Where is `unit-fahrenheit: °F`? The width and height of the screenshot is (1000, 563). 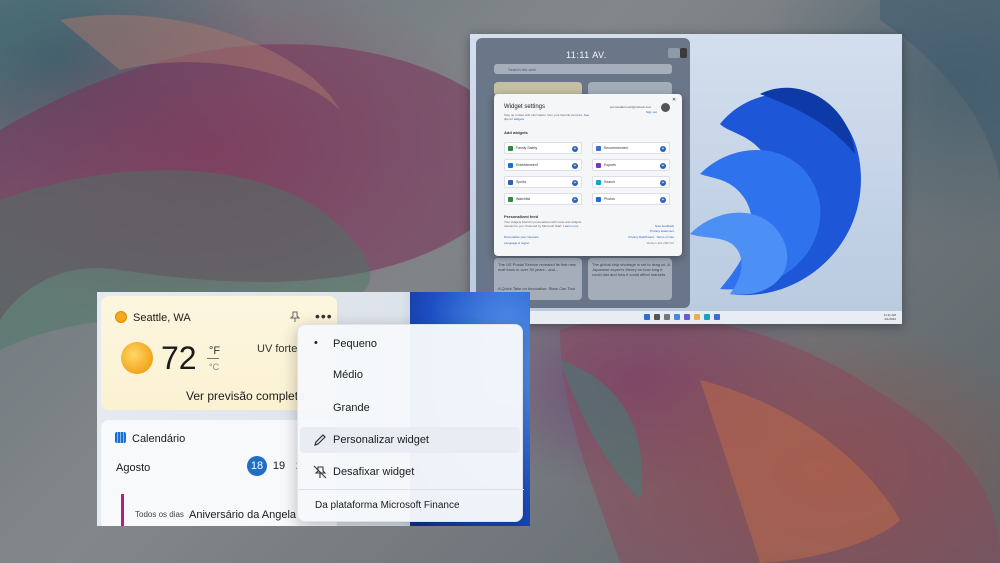 unit-fahrenheit: °F is located at coordinates (214, 351).